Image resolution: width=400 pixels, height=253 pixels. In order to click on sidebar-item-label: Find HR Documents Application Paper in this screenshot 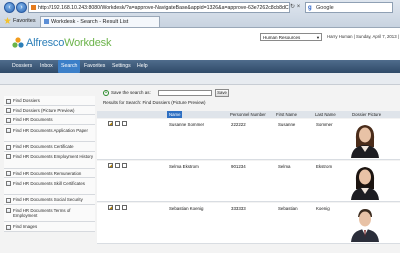, I will do `click(50, 130)`.